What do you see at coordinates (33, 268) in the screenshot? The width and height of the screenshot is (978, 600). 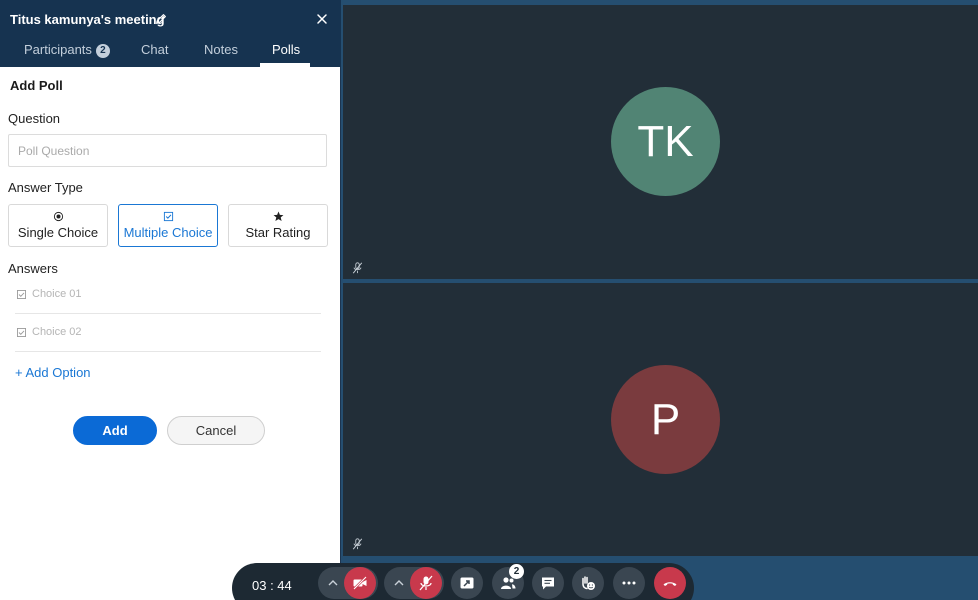 I see `answers-label: Answers` at bounding box center [33, 268].